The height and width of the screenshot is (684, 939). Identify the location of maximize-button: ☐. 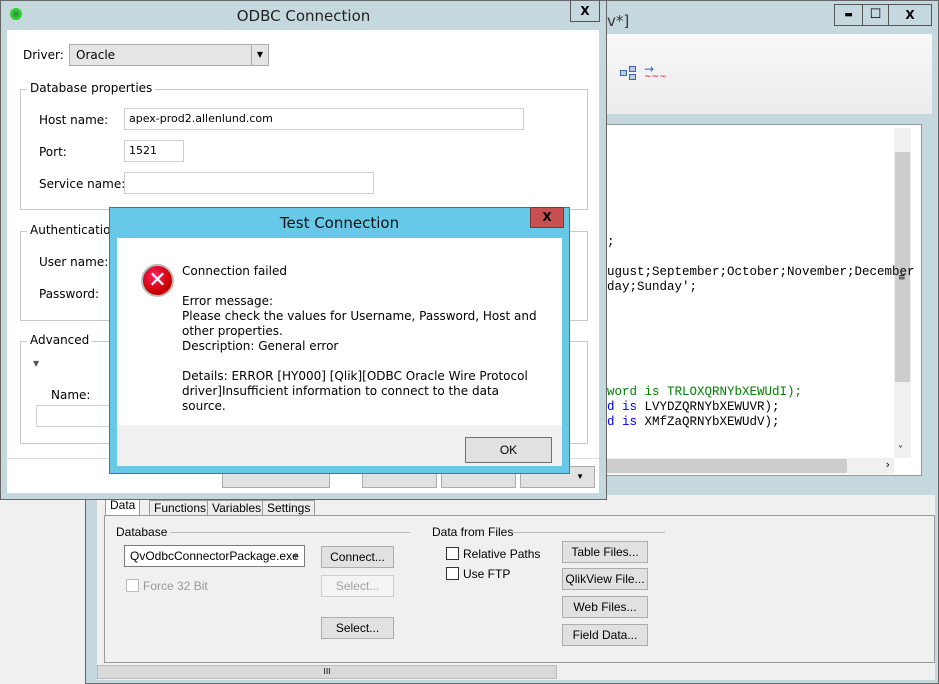
(876, 15).